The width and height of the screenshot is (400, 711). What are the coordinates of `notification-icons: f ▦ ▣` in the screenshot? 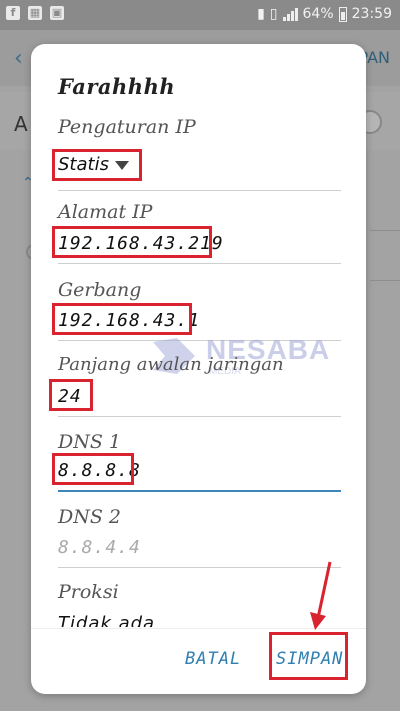 It's located at (35, 13).